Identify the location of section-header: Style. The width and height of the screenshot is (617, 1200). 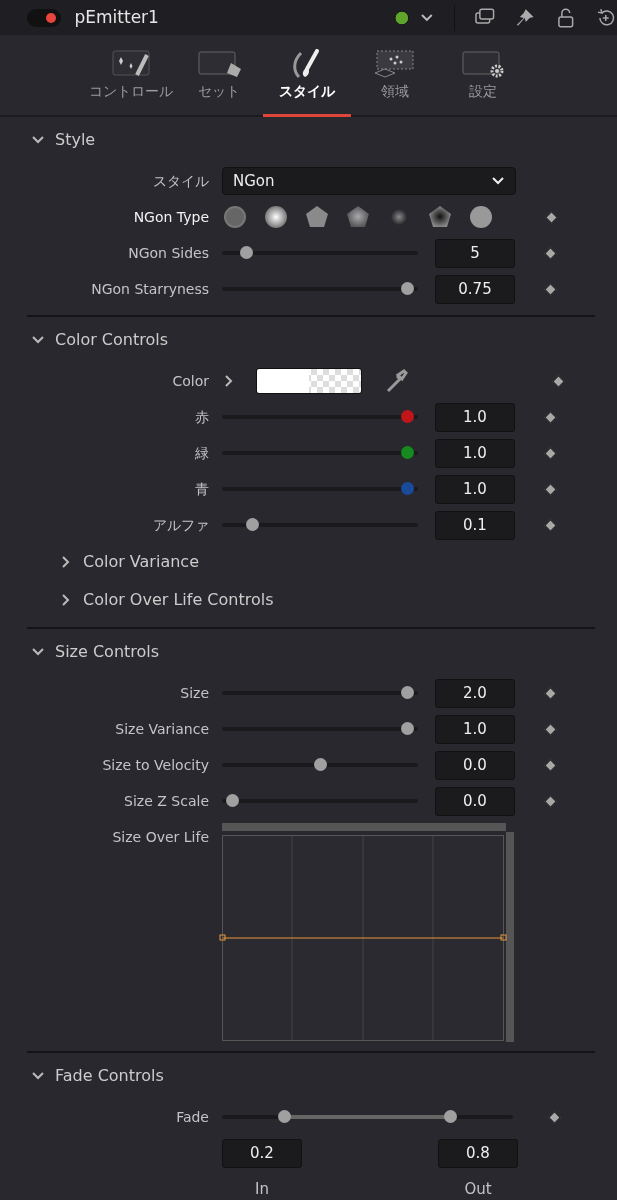
(64, 140).